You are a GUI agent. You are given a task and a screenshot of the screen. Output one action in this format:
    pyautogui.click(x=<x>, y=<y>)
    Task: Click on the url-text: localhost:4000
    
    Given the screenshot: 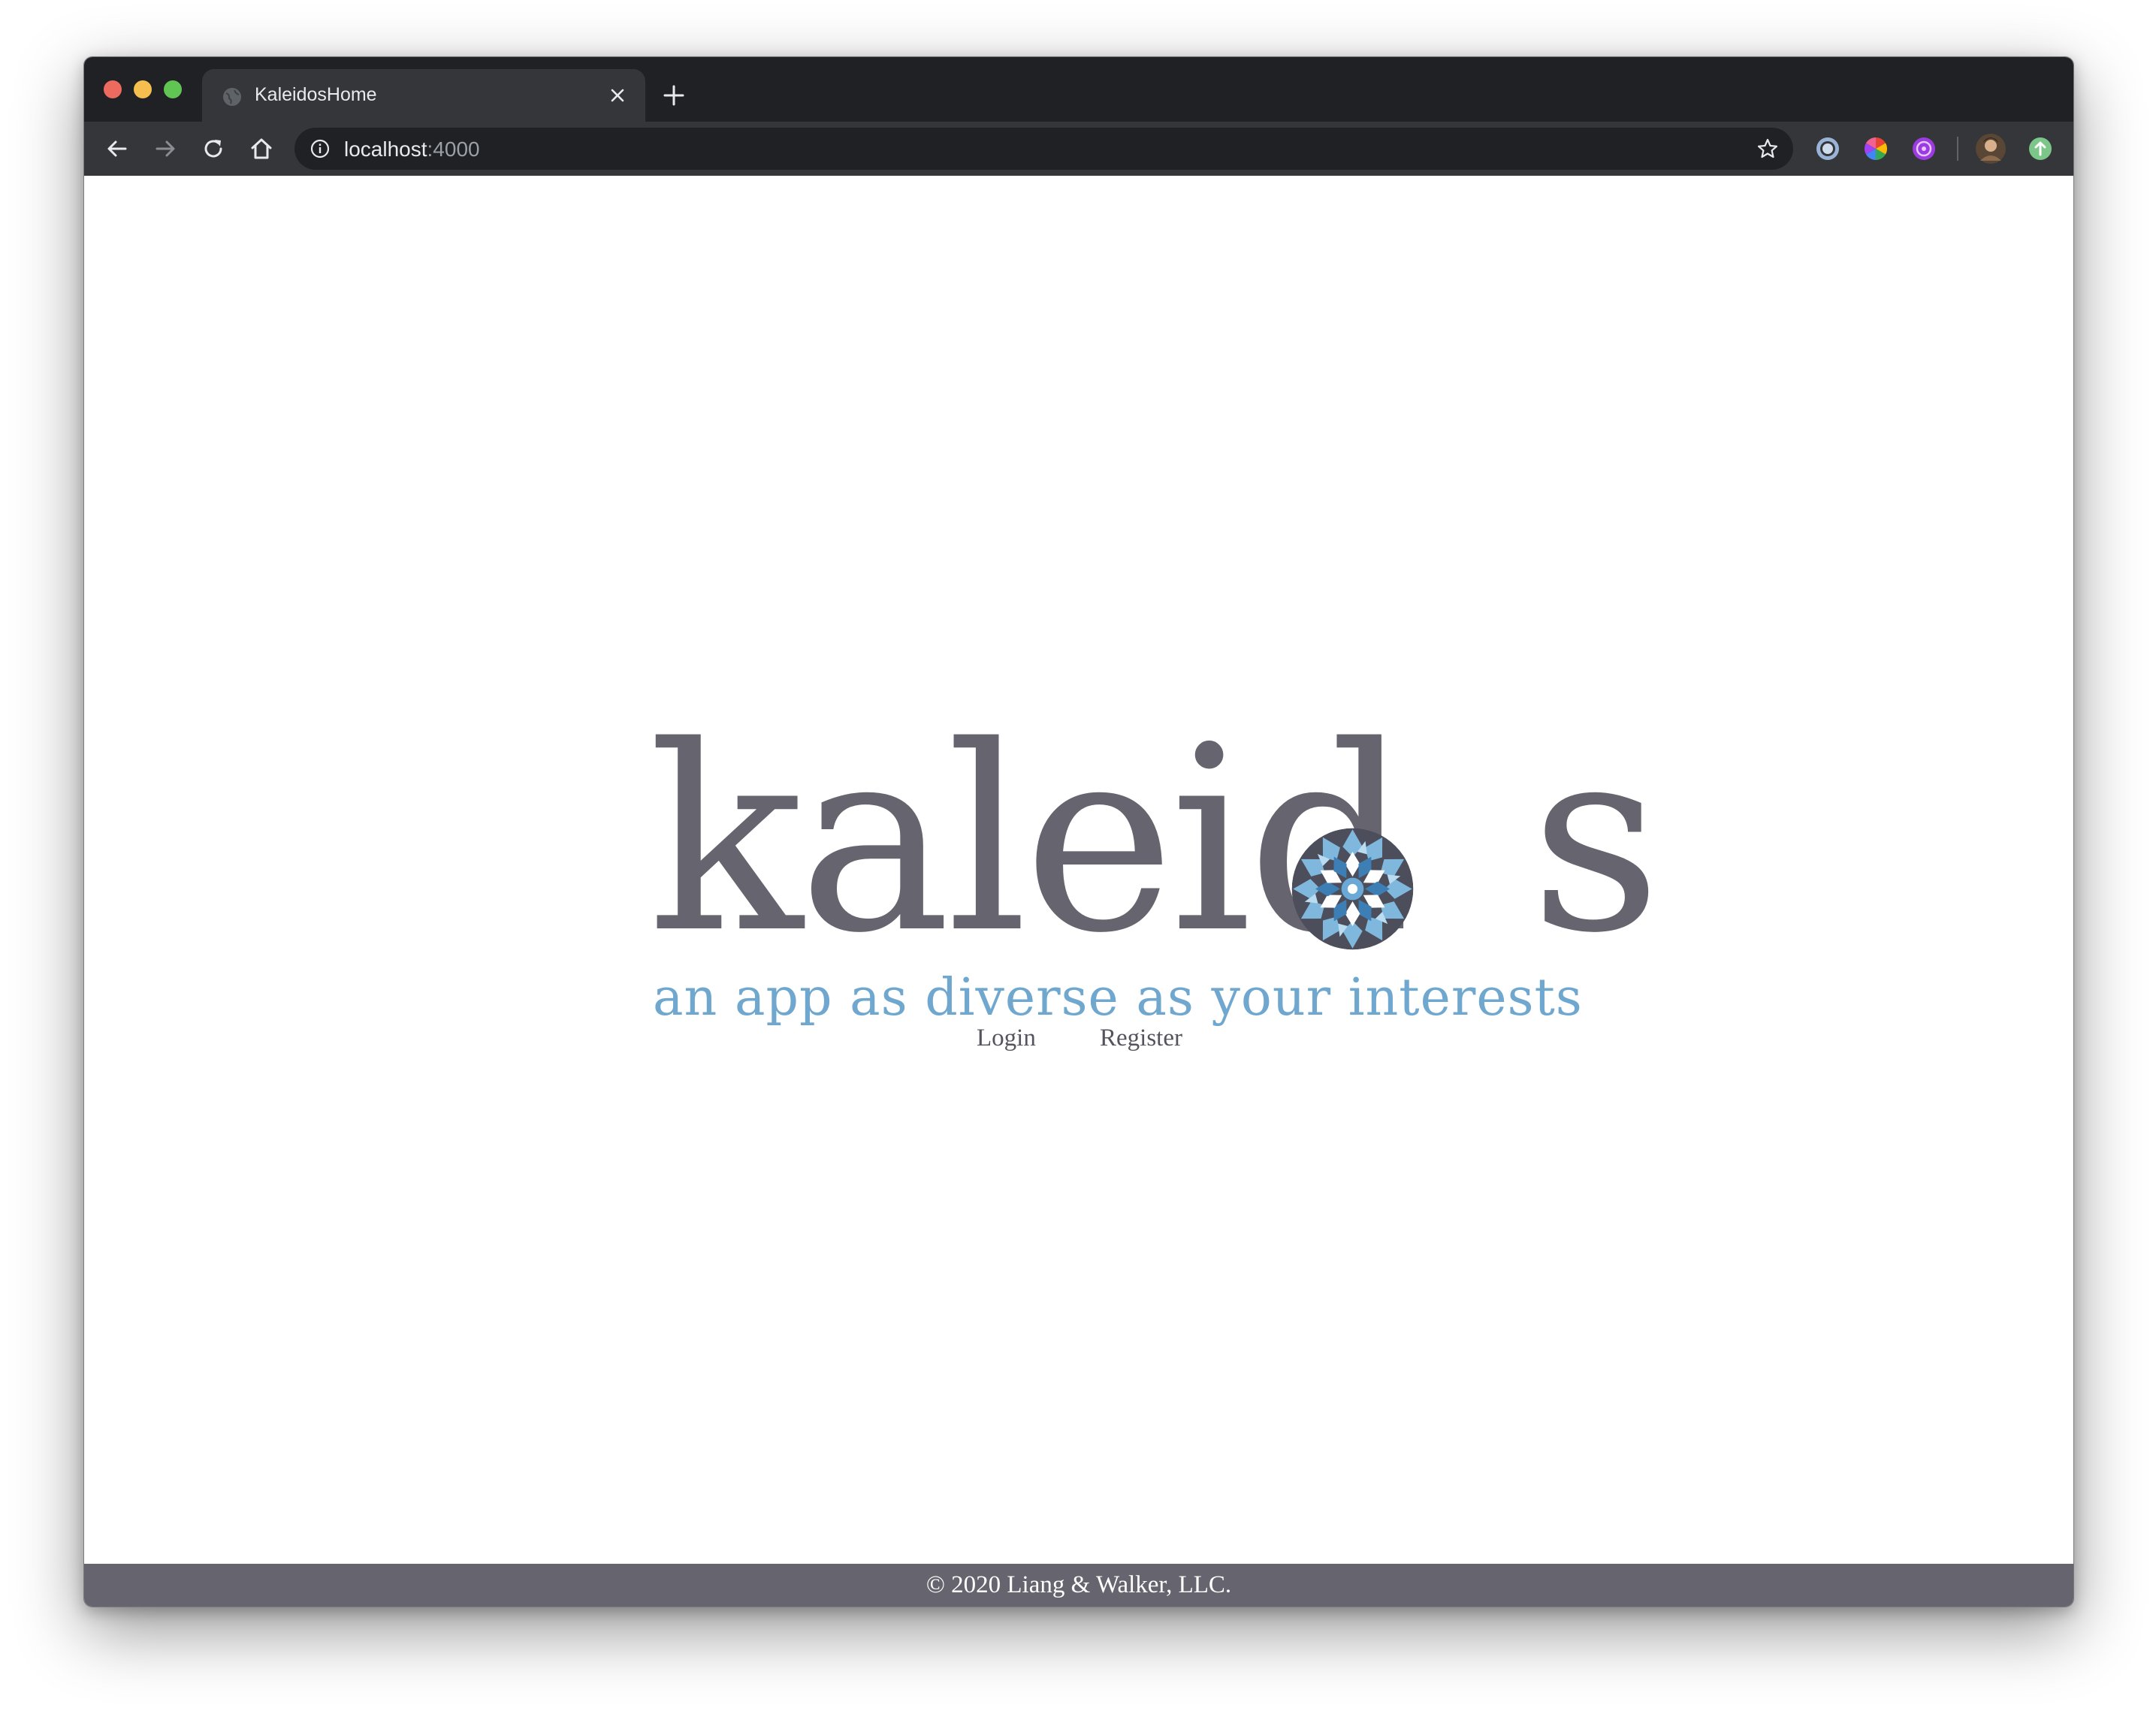 What is the action you would take?
    pyautogui.click(x=412, y=149)
    